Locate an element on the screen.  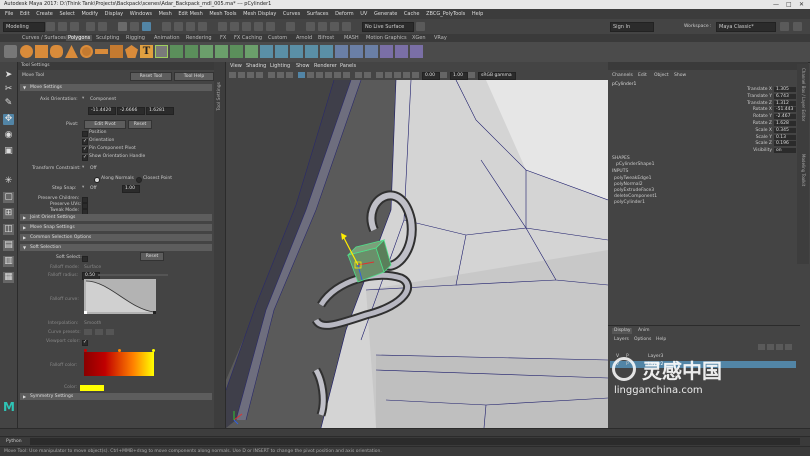
isolate-select-icon is located at coordinates (367, 75).